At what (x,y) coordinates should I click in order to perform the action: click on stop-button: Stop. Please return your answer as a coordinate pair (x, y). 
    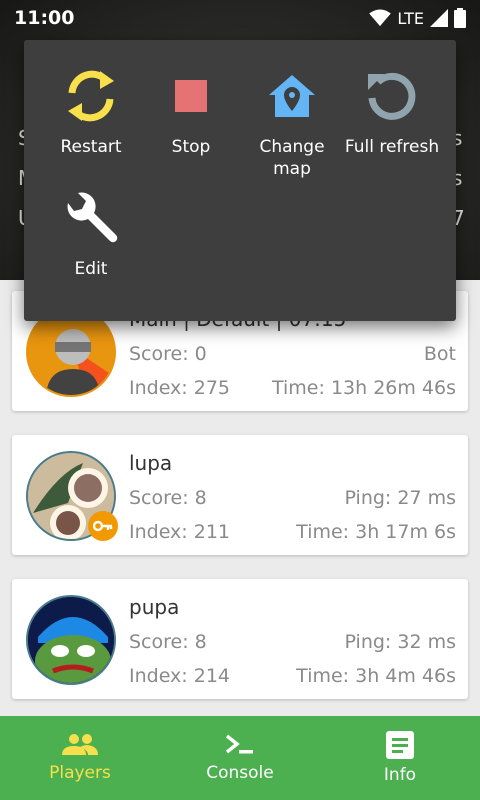
    Looking at the image, I should click on (191, 111).